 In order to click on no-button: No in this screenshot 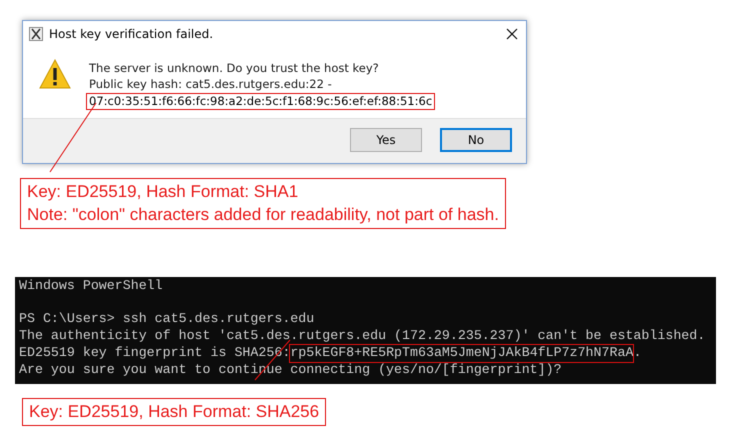, I will do `click(476, 140)`.